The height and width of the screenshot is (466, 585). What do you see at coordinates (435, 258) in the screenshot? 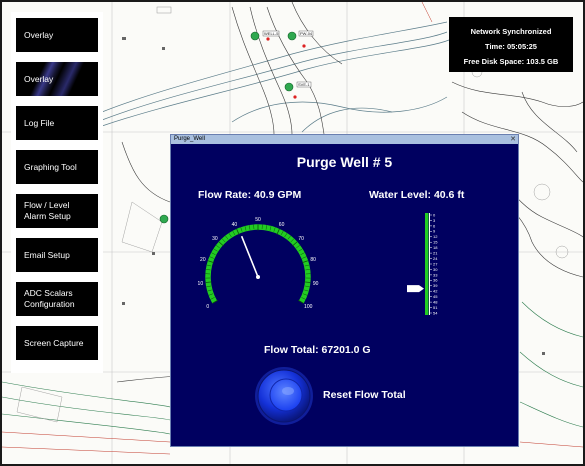
I see `level-tick-label: 24` at bounding box center [435, 258].